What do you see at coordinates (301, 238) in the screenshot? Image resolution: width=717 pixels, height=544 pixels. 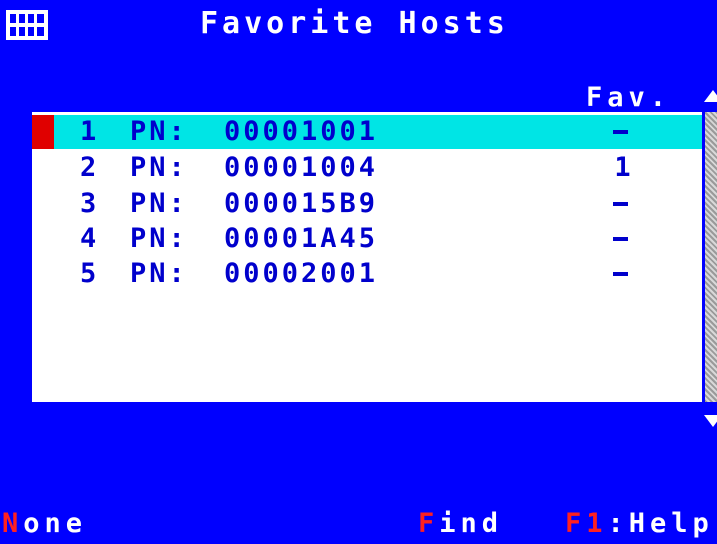 I see `host-id: 00001A45` at bounding box center [301, 238].